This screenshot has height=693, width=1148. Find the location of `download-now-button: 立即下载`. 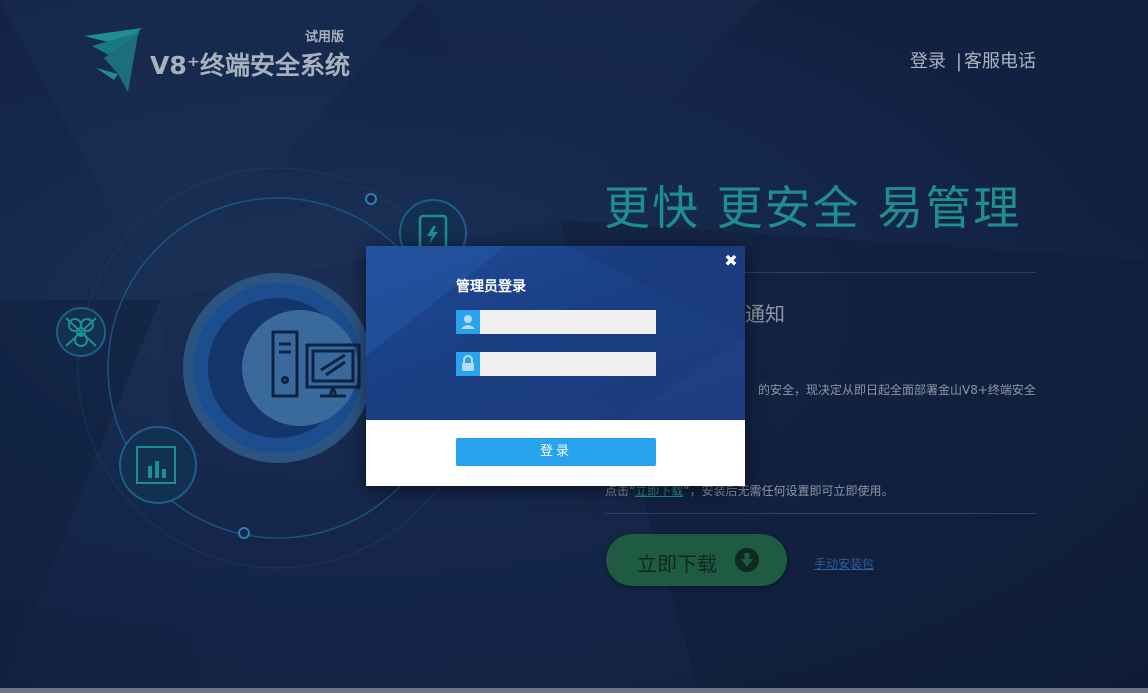

download-now-button: 立即下载 is located at coordinates (696, 560).